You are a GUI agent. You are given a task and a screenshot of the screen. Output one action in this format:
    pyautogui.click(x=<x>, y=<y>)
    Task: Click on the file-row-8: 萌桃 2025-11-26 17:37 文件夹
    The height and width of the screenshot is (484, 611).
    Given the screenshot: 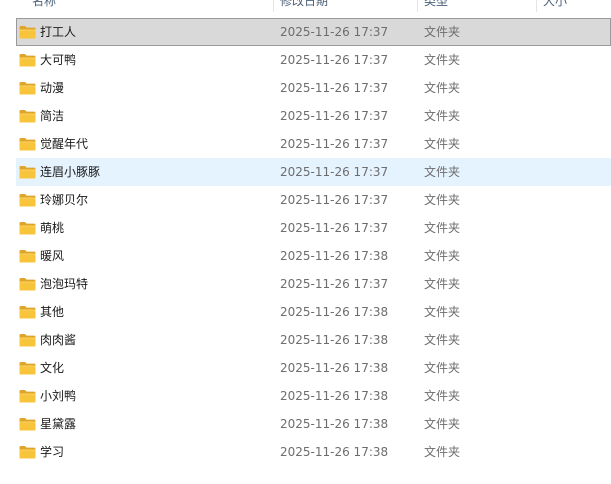 What is the action you would take?
    pyautogui.click(x=313, y=228)
    